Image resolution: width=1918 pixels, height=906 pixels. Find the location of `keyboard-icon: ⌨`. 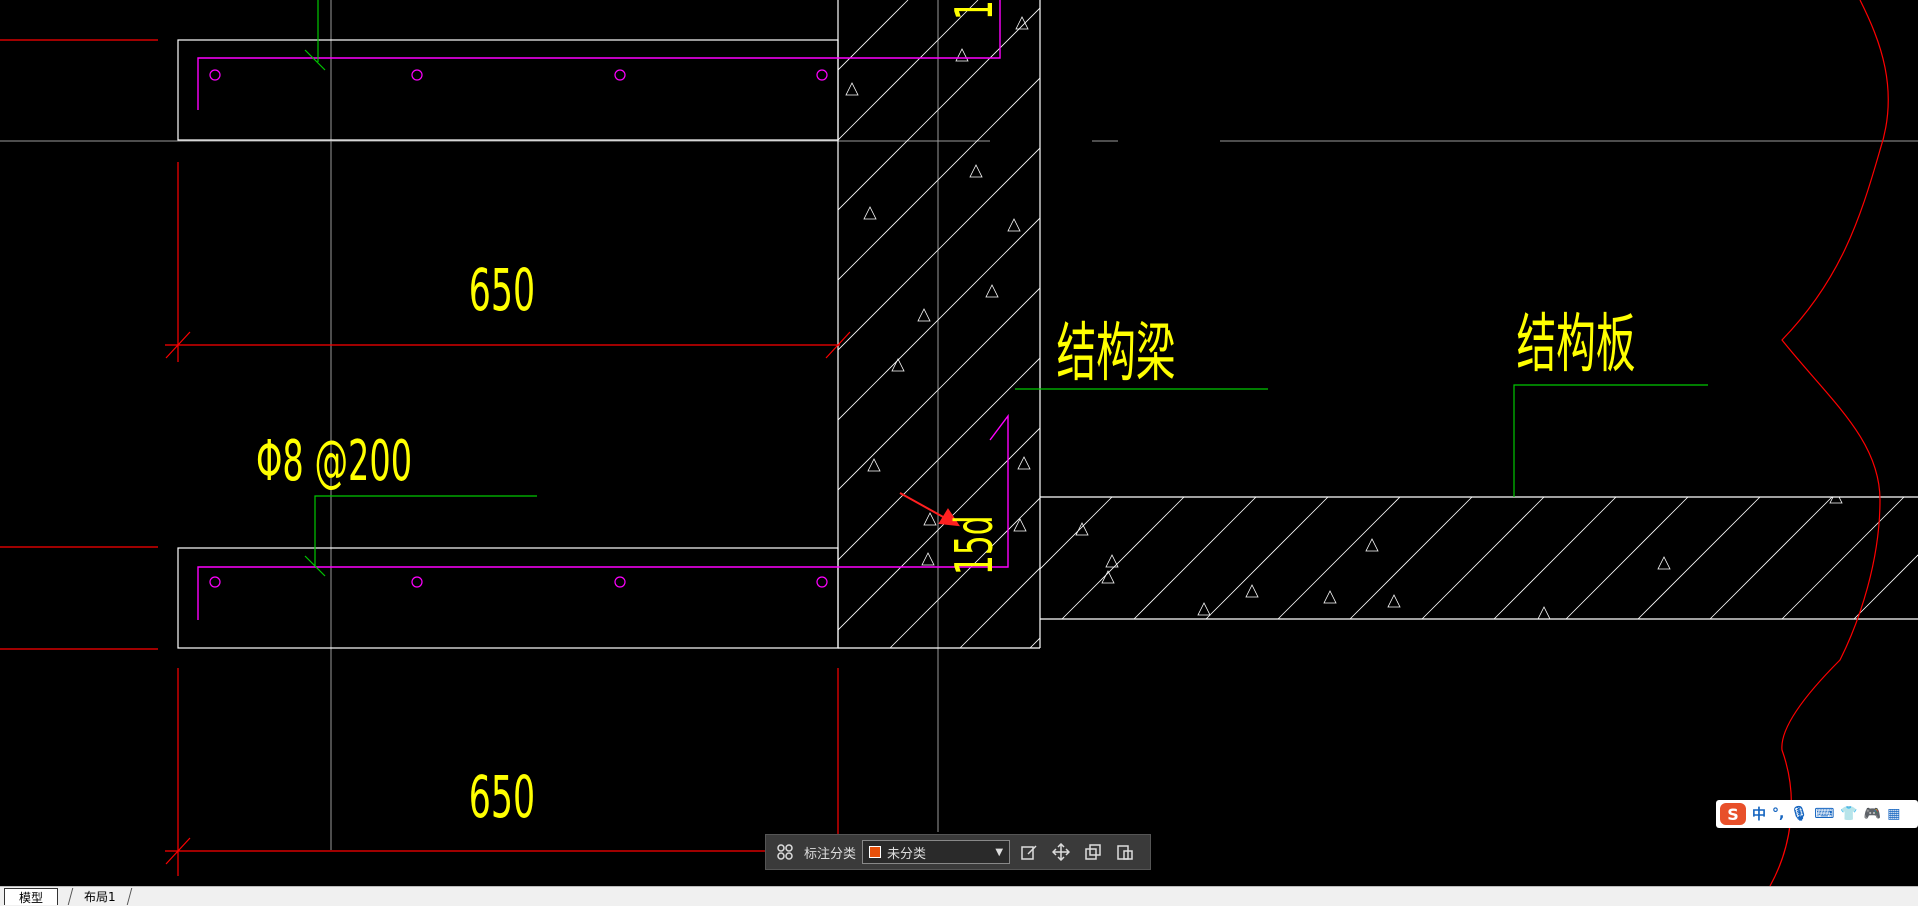

keyboard-icon: ⌨ is located at coordinates (1824, 814).